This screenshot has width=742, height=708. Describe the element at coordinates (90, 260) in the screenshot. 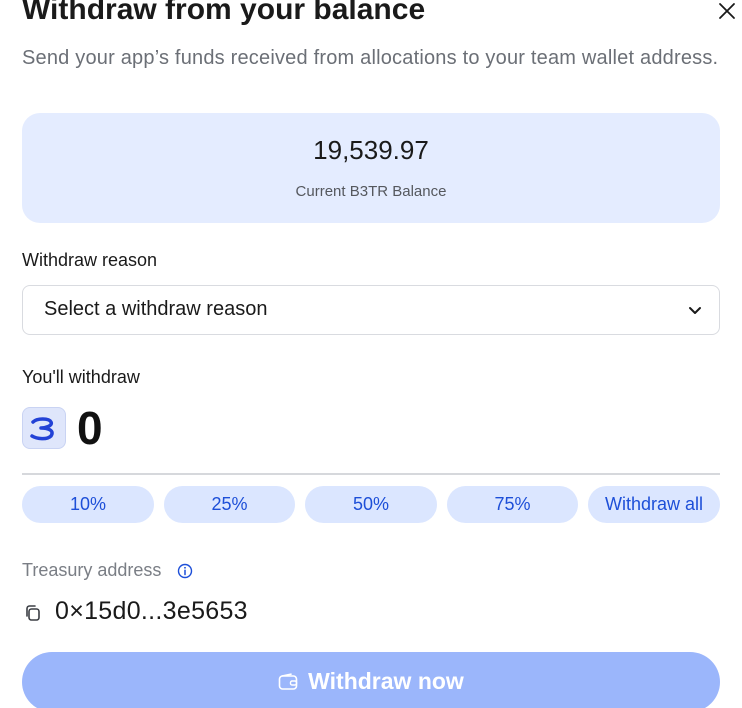

I see `withdraw-reason-label: Withdraw reason` at that location.